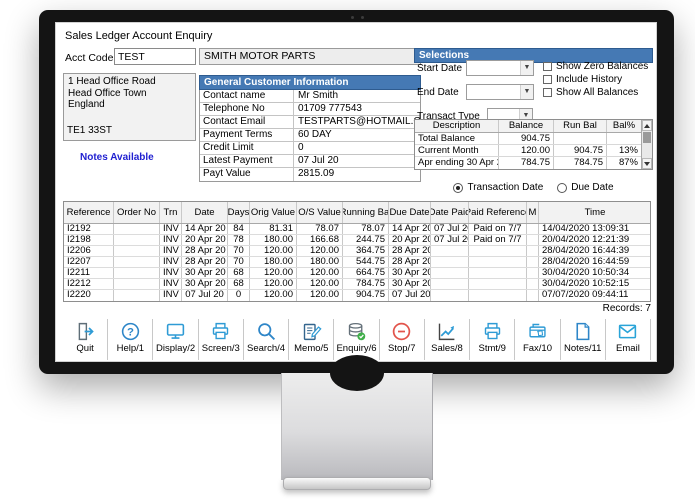 The height and width of the screenshot is (503, 695). Describe the element at coordinates (528, 139) in the screenshot. I see `balance-row: Total Balance 904.75` at that location.